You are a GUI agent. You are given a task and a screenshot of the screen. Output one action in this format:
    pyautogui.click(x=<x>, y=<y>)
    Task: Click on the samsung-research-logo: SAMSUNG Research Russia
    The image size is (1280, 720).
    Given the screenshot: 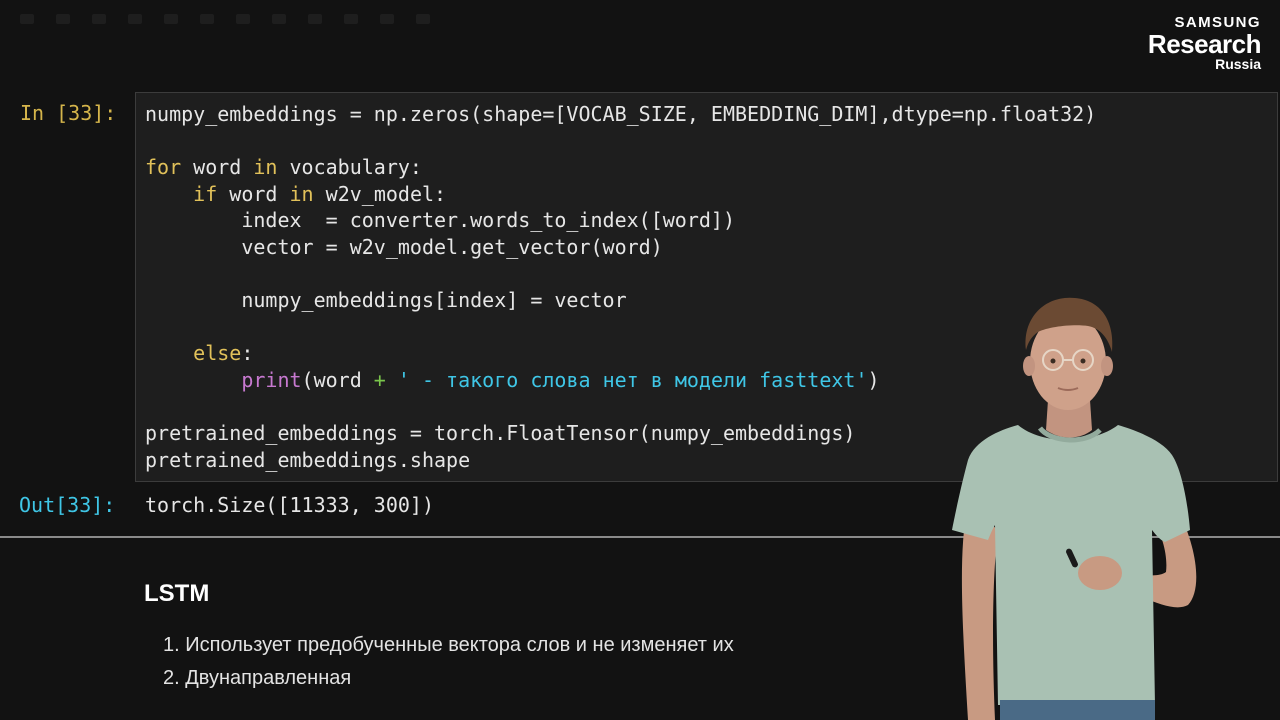 What is the action you would take?
    pyautogui.click(x=1204, y=43)
    